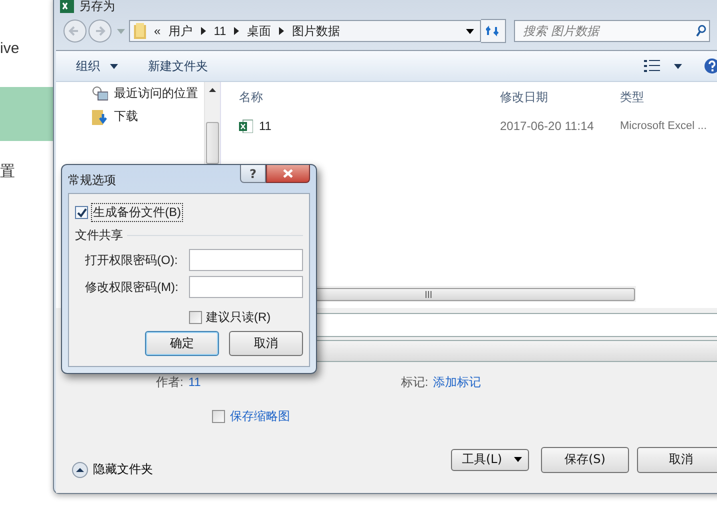 The image size is (717, 513). I want to click on field-label: 打开权限密码(O):, so click(131, 260).